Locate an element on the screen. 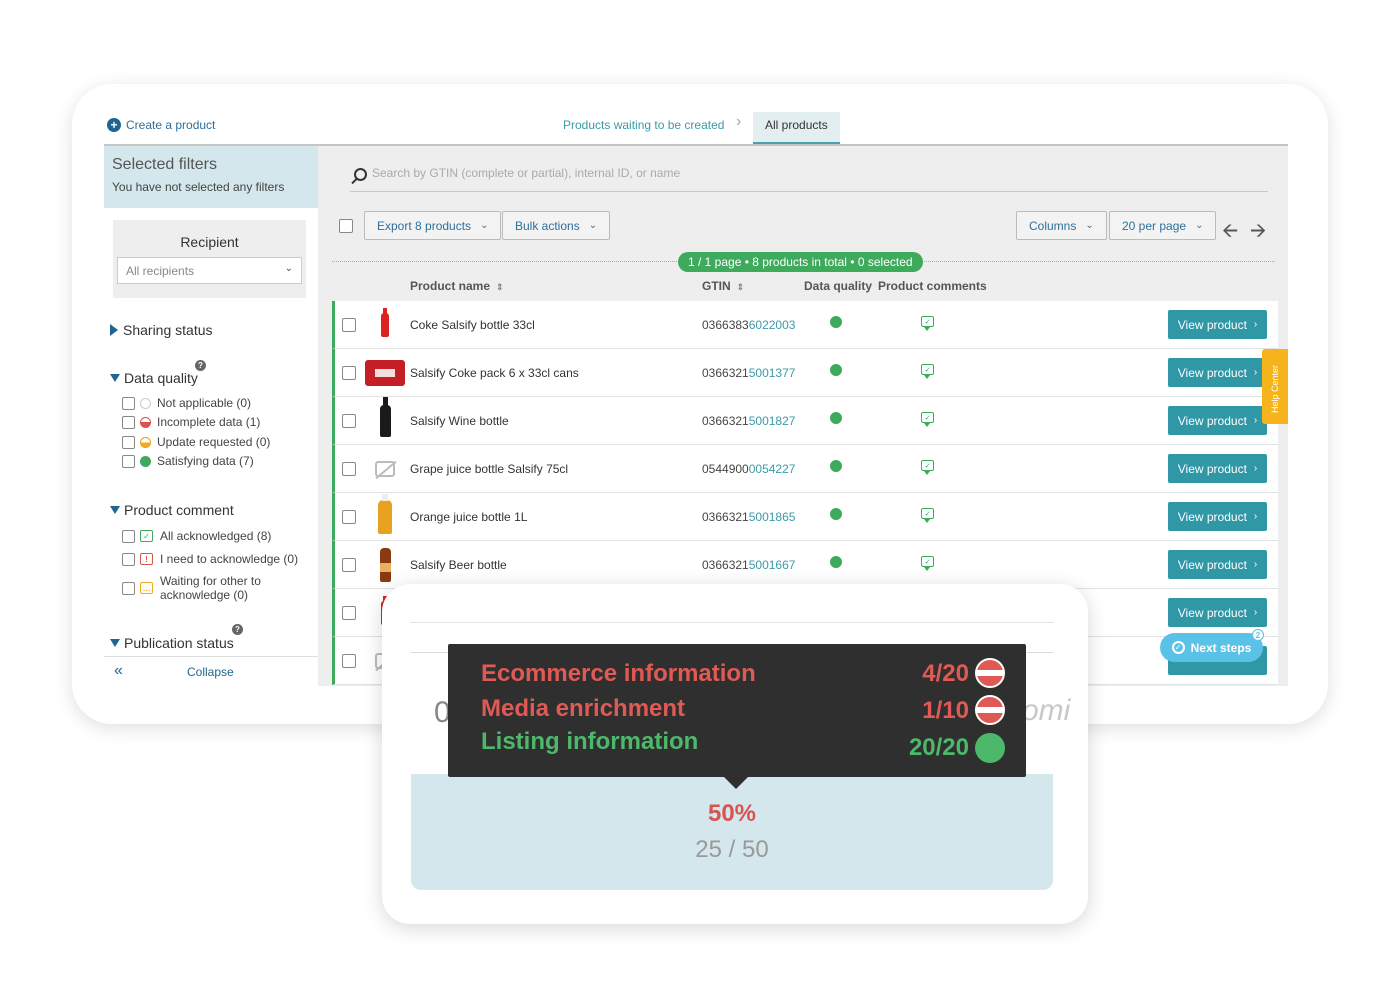  filter-incomplete-data: Incomplete data (1) is located at coordinates (191, 422).